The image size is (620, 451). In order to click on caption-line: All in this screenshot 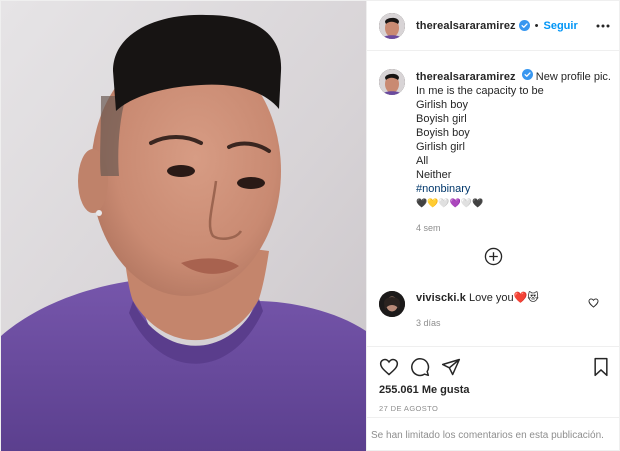, I will do `click(422, 161)`.